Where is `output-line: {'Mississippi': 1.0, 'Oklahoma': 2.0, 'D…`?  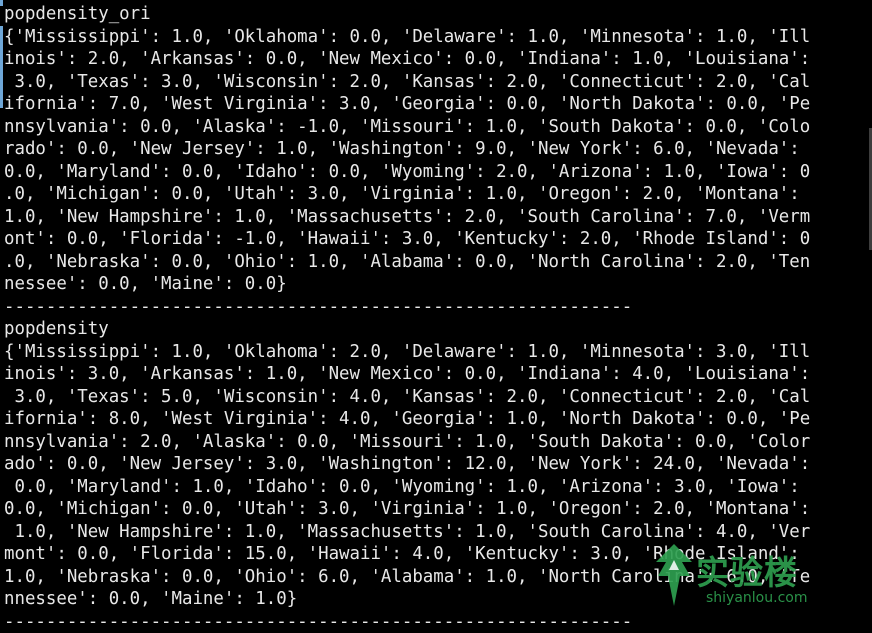 output-line: {'Mississippi': 1.0, 'Oklahoma': 2.0, 'D… is located at coordinates (438, 352).